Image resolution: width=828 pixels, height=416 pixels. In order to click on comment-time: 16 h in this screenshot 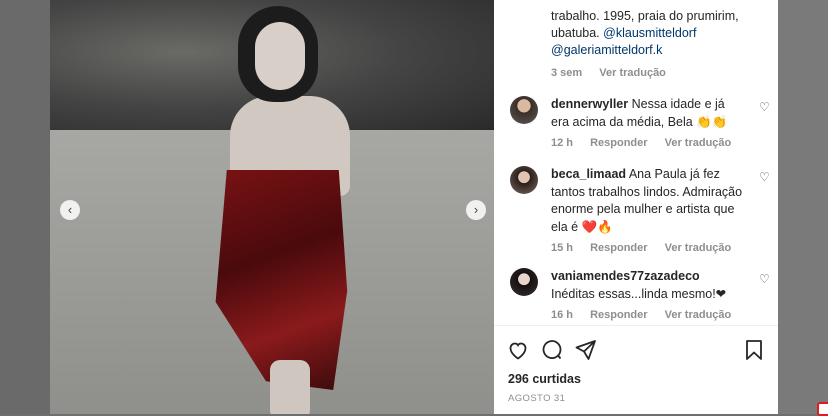, I will do `click(562, 315)`.